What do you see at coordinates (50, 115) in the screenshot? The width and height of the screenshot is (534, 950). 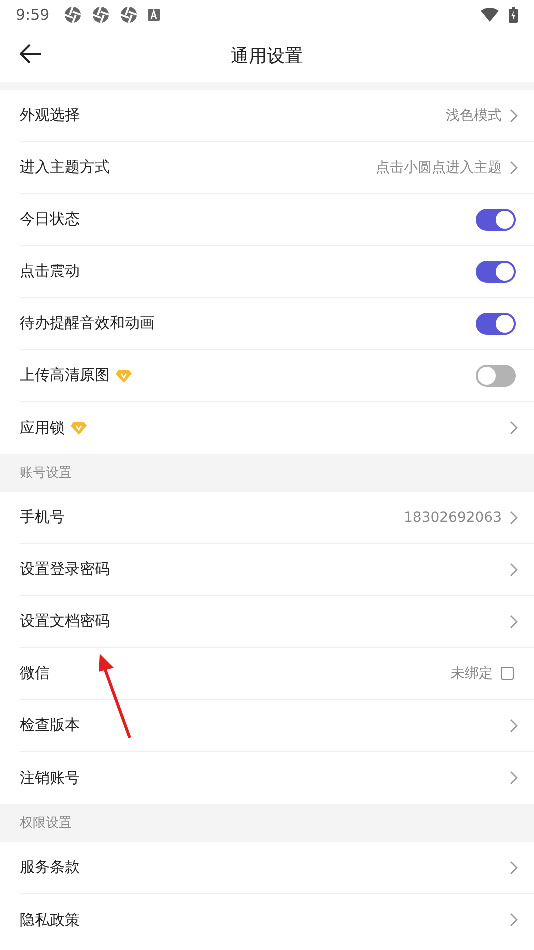 I see `setting-label: 外观选择` at bounding box center [50, 115].